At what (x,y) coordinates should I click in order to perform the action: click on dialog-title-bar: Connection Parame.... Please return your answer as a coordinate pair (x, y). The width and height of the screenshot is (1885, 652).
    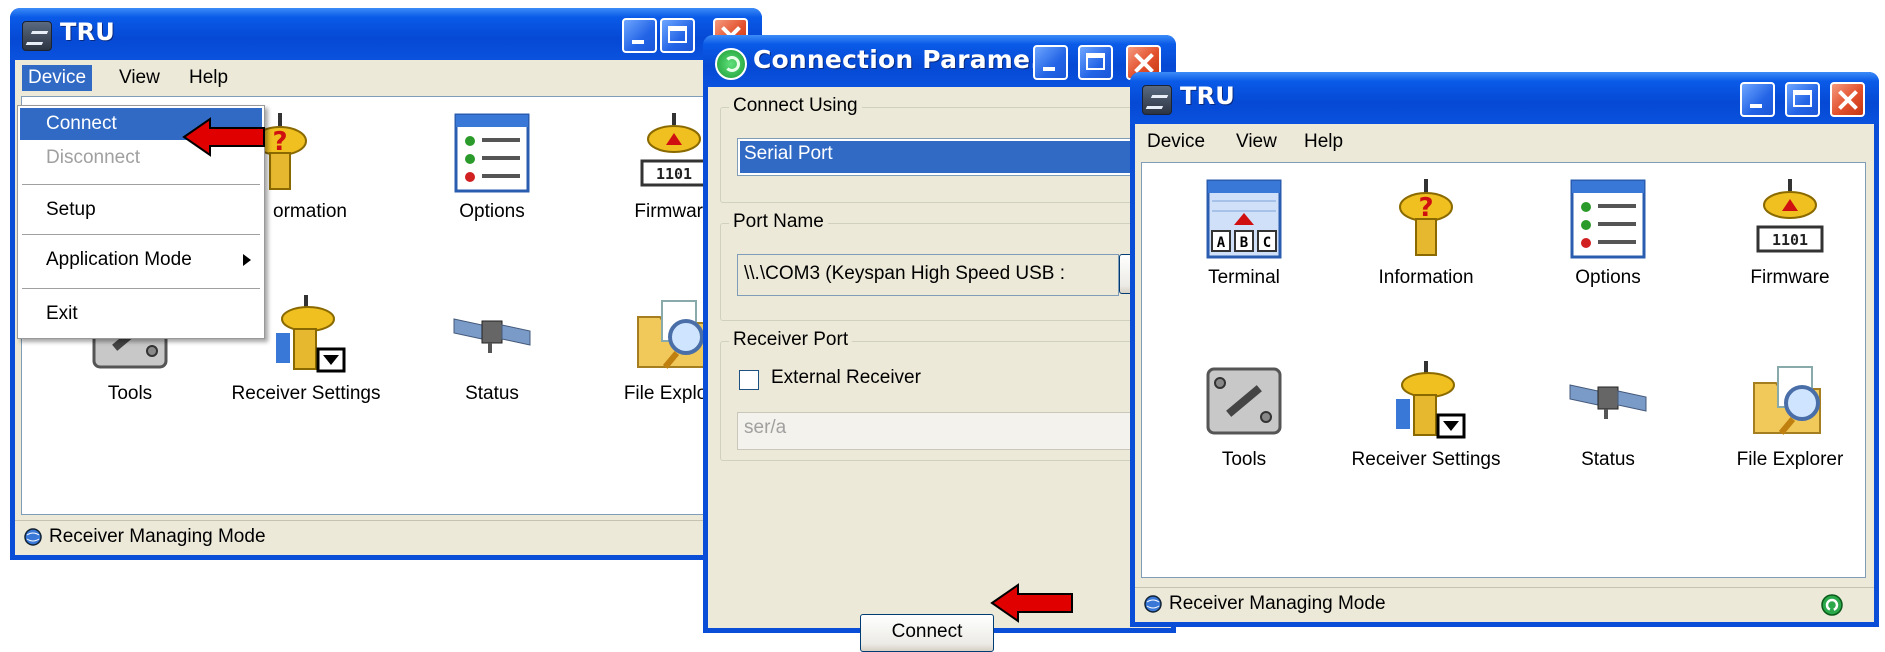
    Looking at the image, I should click on (939, 61).